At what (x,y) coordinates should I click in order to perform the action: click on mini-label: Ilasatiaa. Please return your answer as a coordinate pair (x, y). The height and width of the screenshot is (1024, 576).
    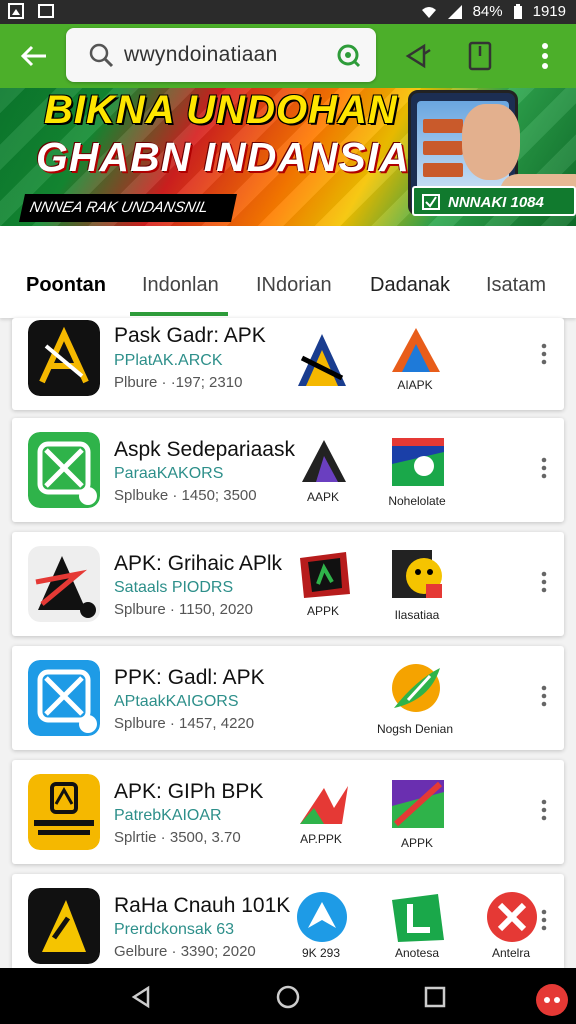
    Looking at the image, I should click on (417, 615).